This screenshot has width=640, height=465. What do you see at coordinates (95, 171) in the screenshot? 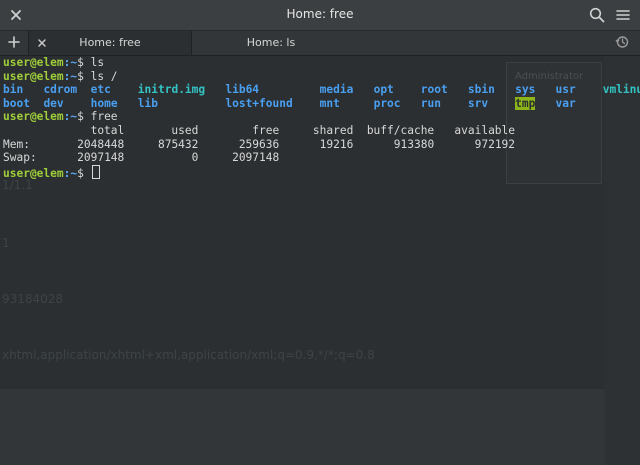
I see `text-cursor` at bounding box center [95, 171].